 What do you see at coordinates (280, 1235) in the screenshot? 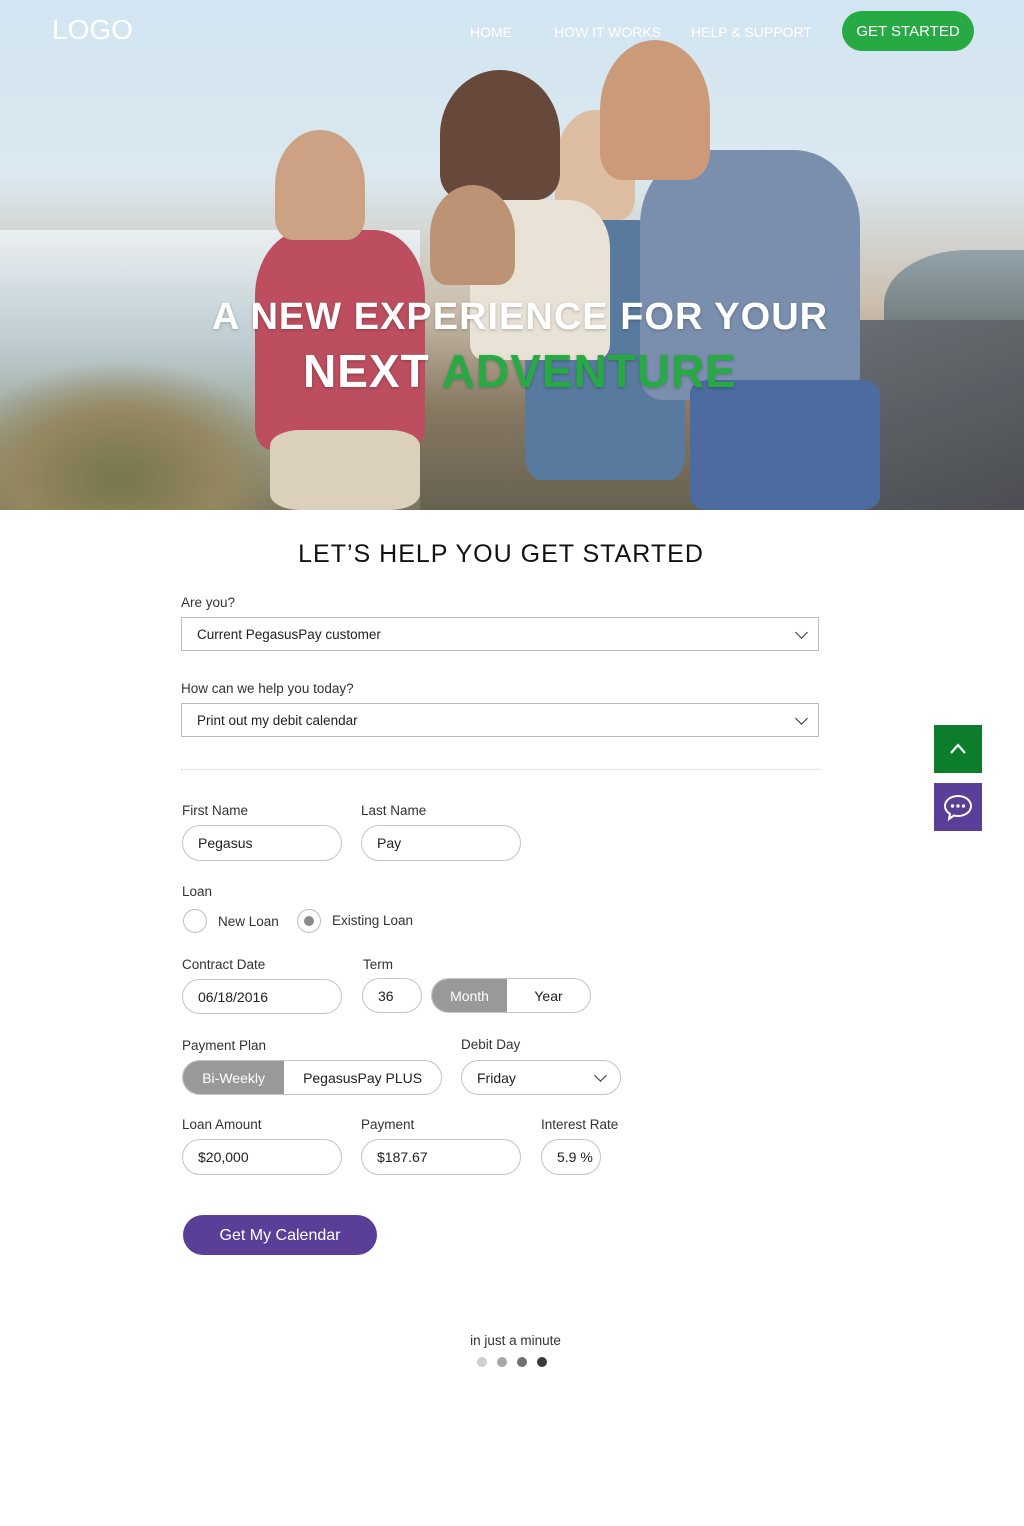
I see `get-calendar-button: Get My Calendar` at bounding box center [280, 1235].